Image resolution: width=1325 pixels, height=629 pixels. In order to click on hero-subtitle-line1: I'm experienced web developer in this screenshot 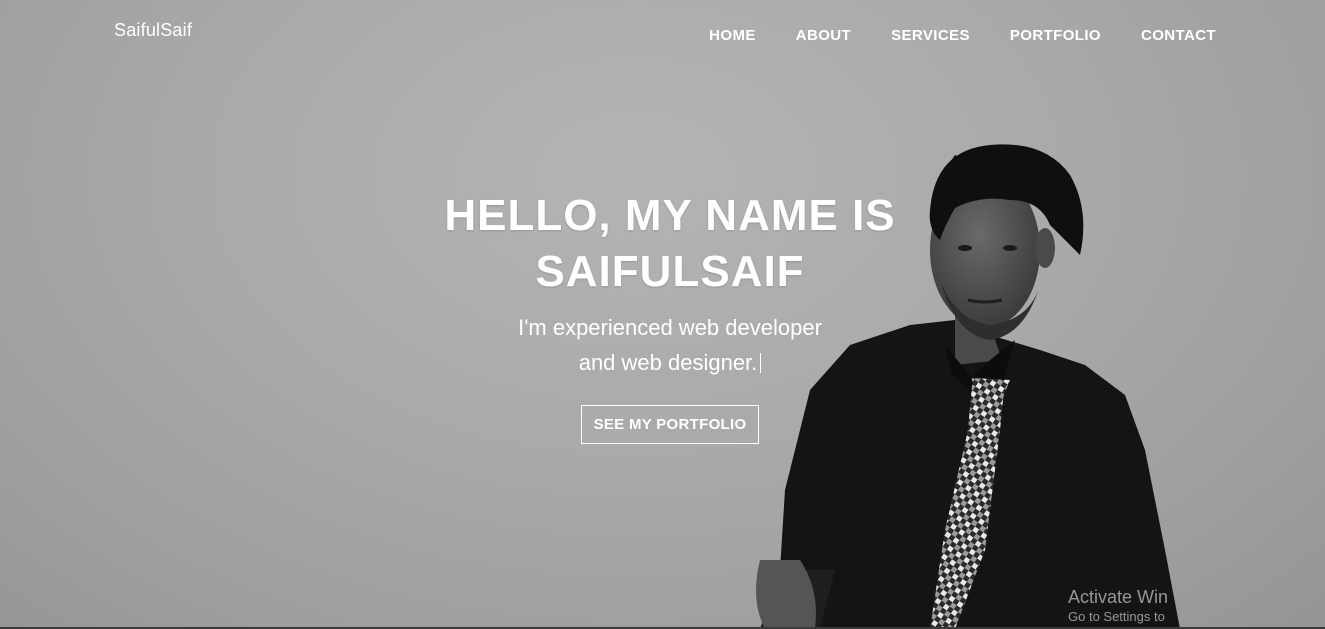, I will do `click(670, 327)`.